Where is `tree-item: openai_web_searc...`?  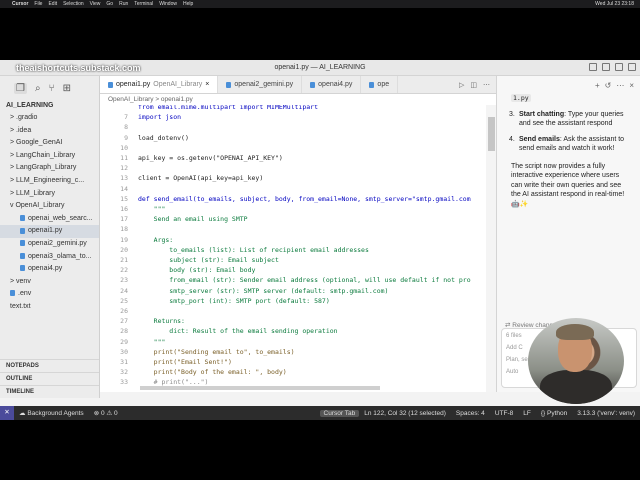 tree-item: openai_web_searc... is located at coordinates (49, 219).